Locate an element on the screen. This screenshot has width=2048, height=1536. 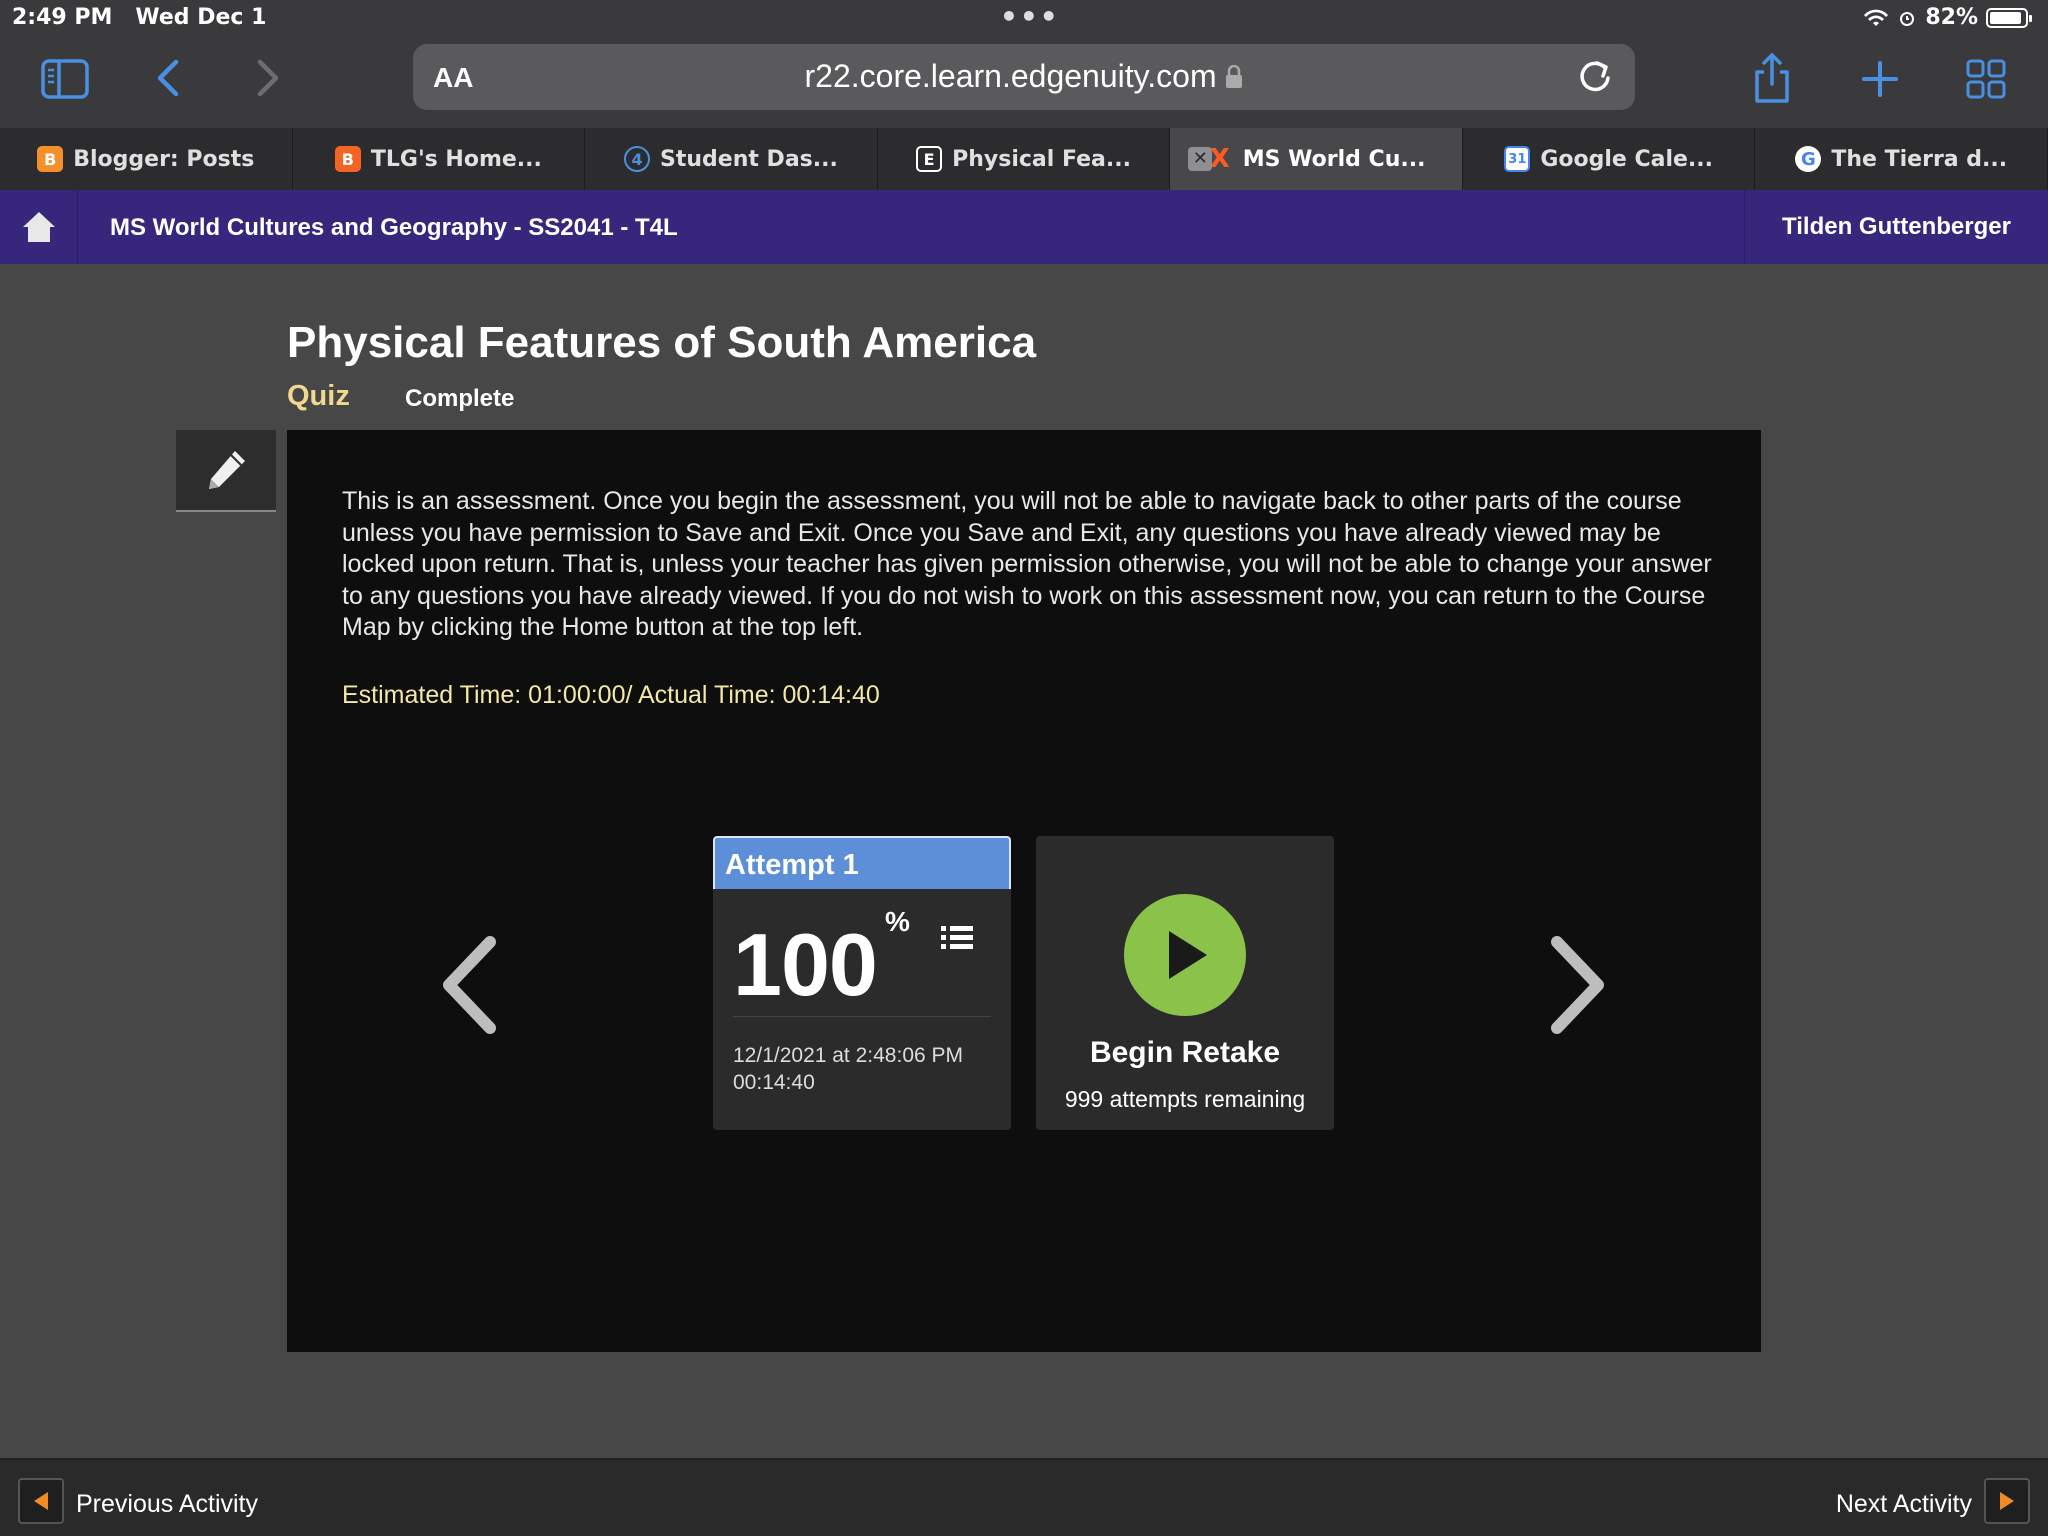
new-tab-icon is located at coordinates (1880, 79).